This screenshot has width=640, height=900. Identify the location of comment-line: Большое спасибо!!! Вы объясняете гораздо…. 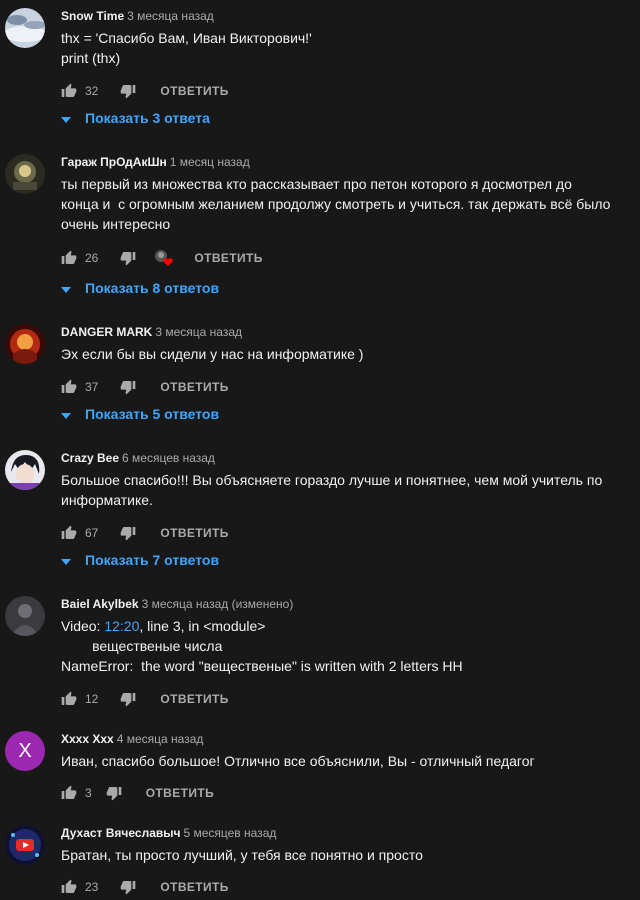
(332, 480).